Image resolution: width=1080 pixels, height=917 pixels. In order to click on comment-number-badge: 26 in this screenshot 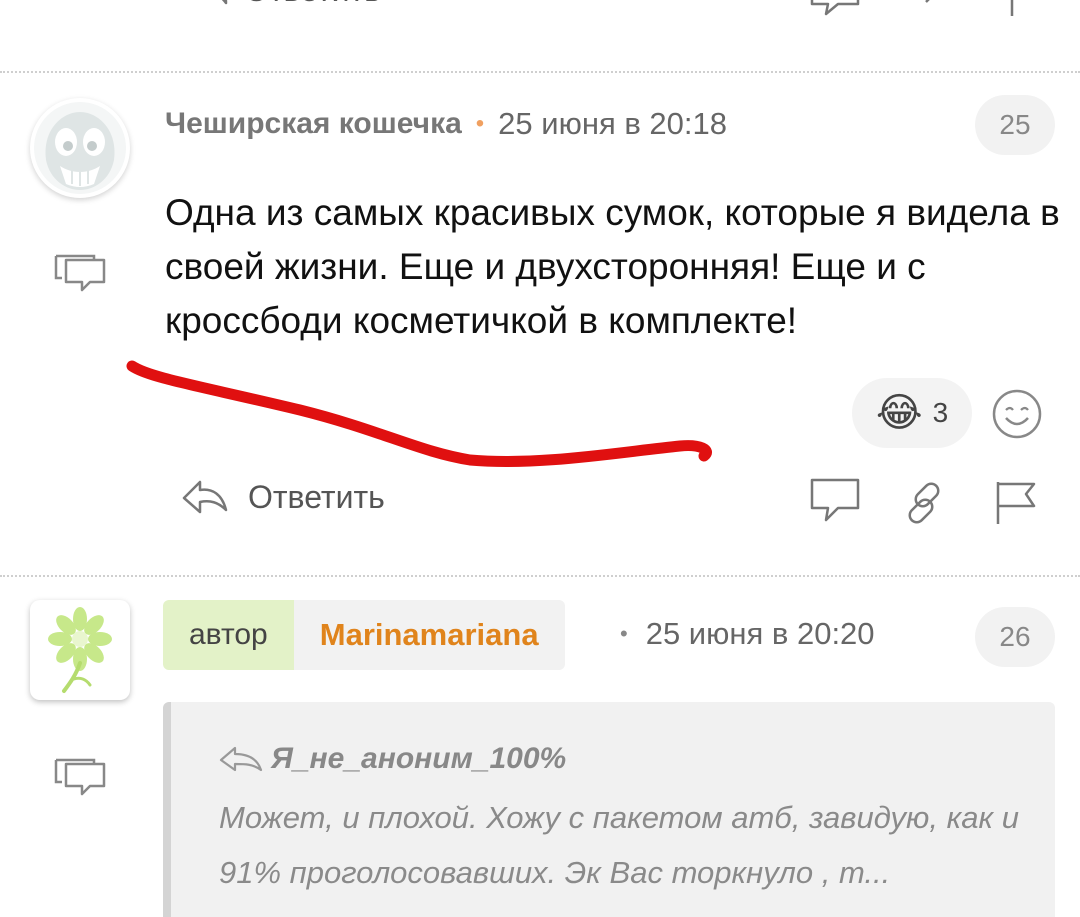, I will do `click(1015, 637)`.